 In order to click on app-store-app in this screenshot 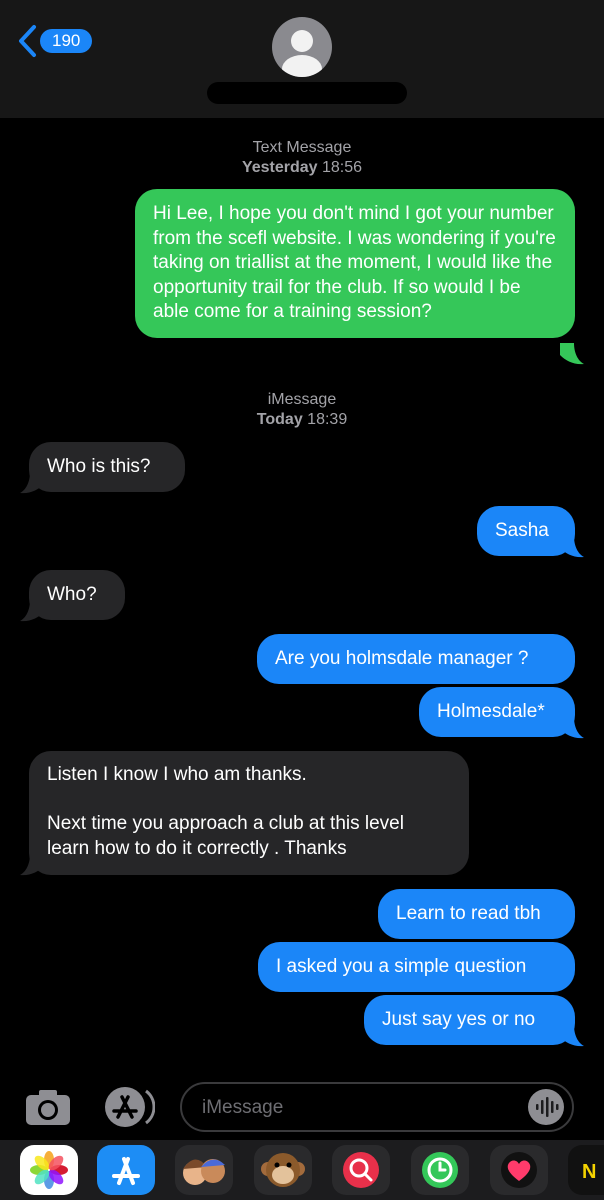, I will do `click(126, 1170)`.